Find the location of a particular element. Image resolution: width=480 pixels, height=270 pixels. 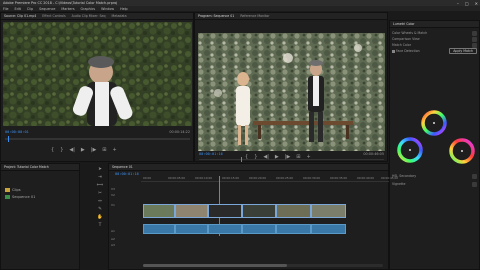

source-scrubber is located at coordinates (97, 139).